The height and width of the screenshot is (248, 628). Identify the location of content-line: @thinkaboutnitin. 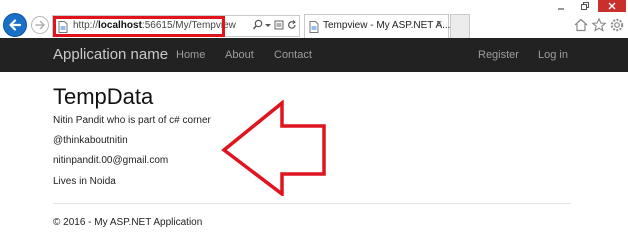
(90, 140).